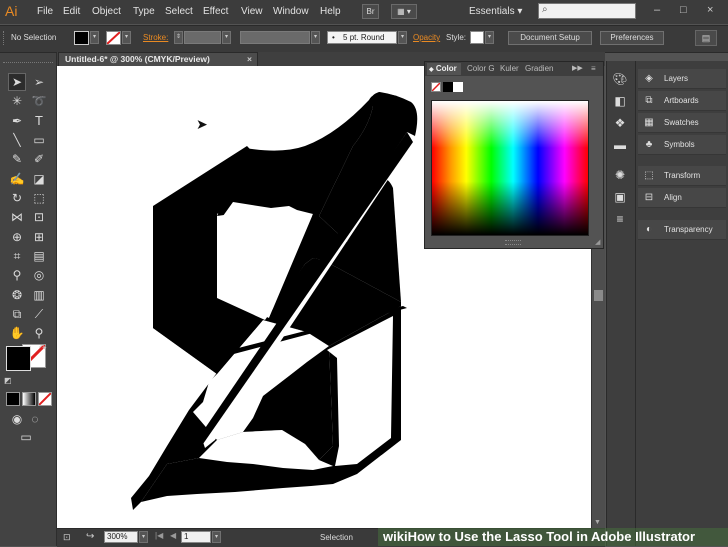 Image resolution: width=728 pixels, height=547 pixels. Describe the element at coordinates (196, 537) in the screenshot. I see `artboard-number-field: 1` at that location.